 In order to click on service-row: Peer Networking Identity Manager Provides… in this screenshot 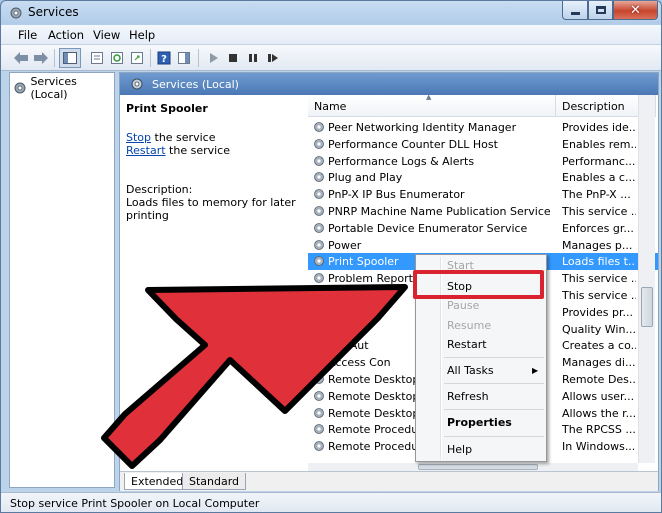, I will do `click(483, 127)`.